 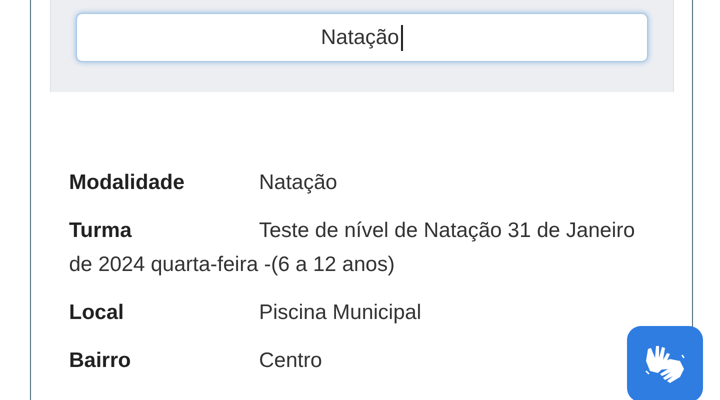 I want to click on field-value: de 2024 quarta-feira -(6 a 12 anos), so click(x=232, y=264).